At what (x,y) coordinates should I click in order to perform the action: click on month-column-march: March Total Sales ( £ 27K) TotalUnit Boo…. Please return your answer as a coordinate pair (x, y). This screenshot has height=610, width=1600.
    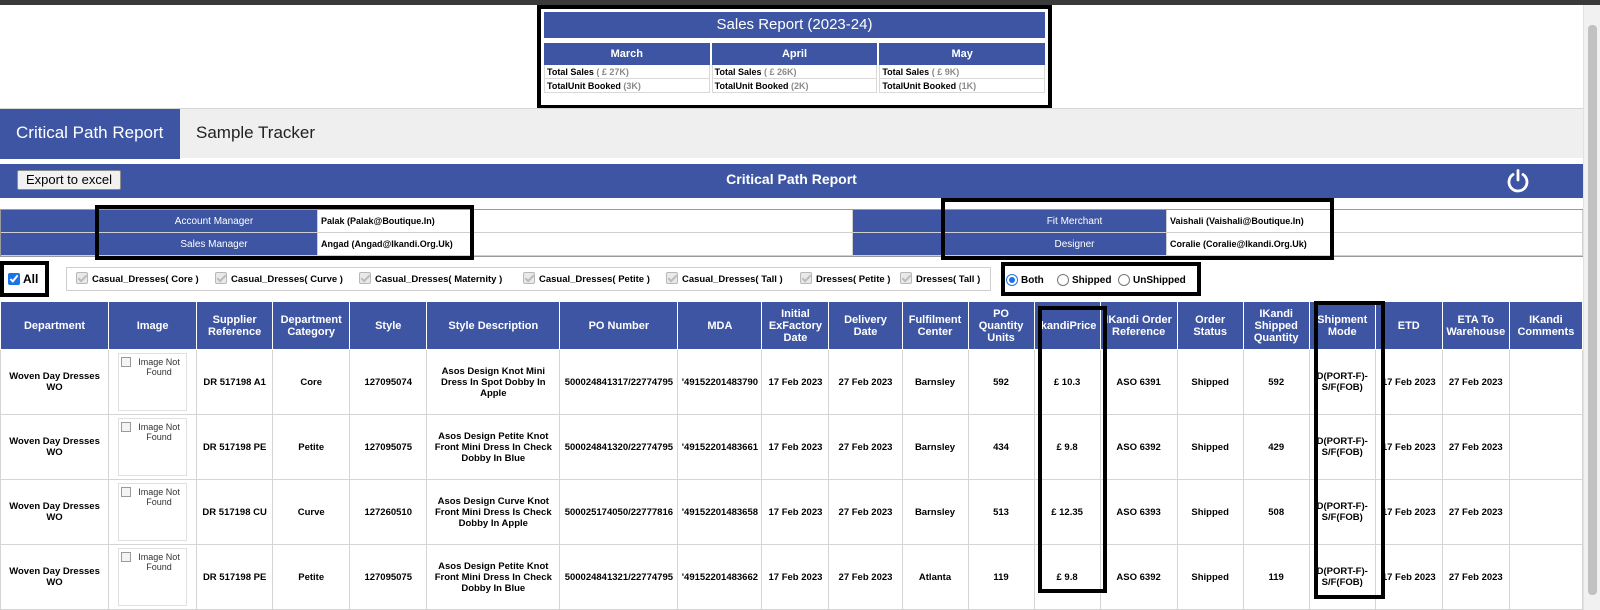
    Looking at the image, I should click on (627, 68).